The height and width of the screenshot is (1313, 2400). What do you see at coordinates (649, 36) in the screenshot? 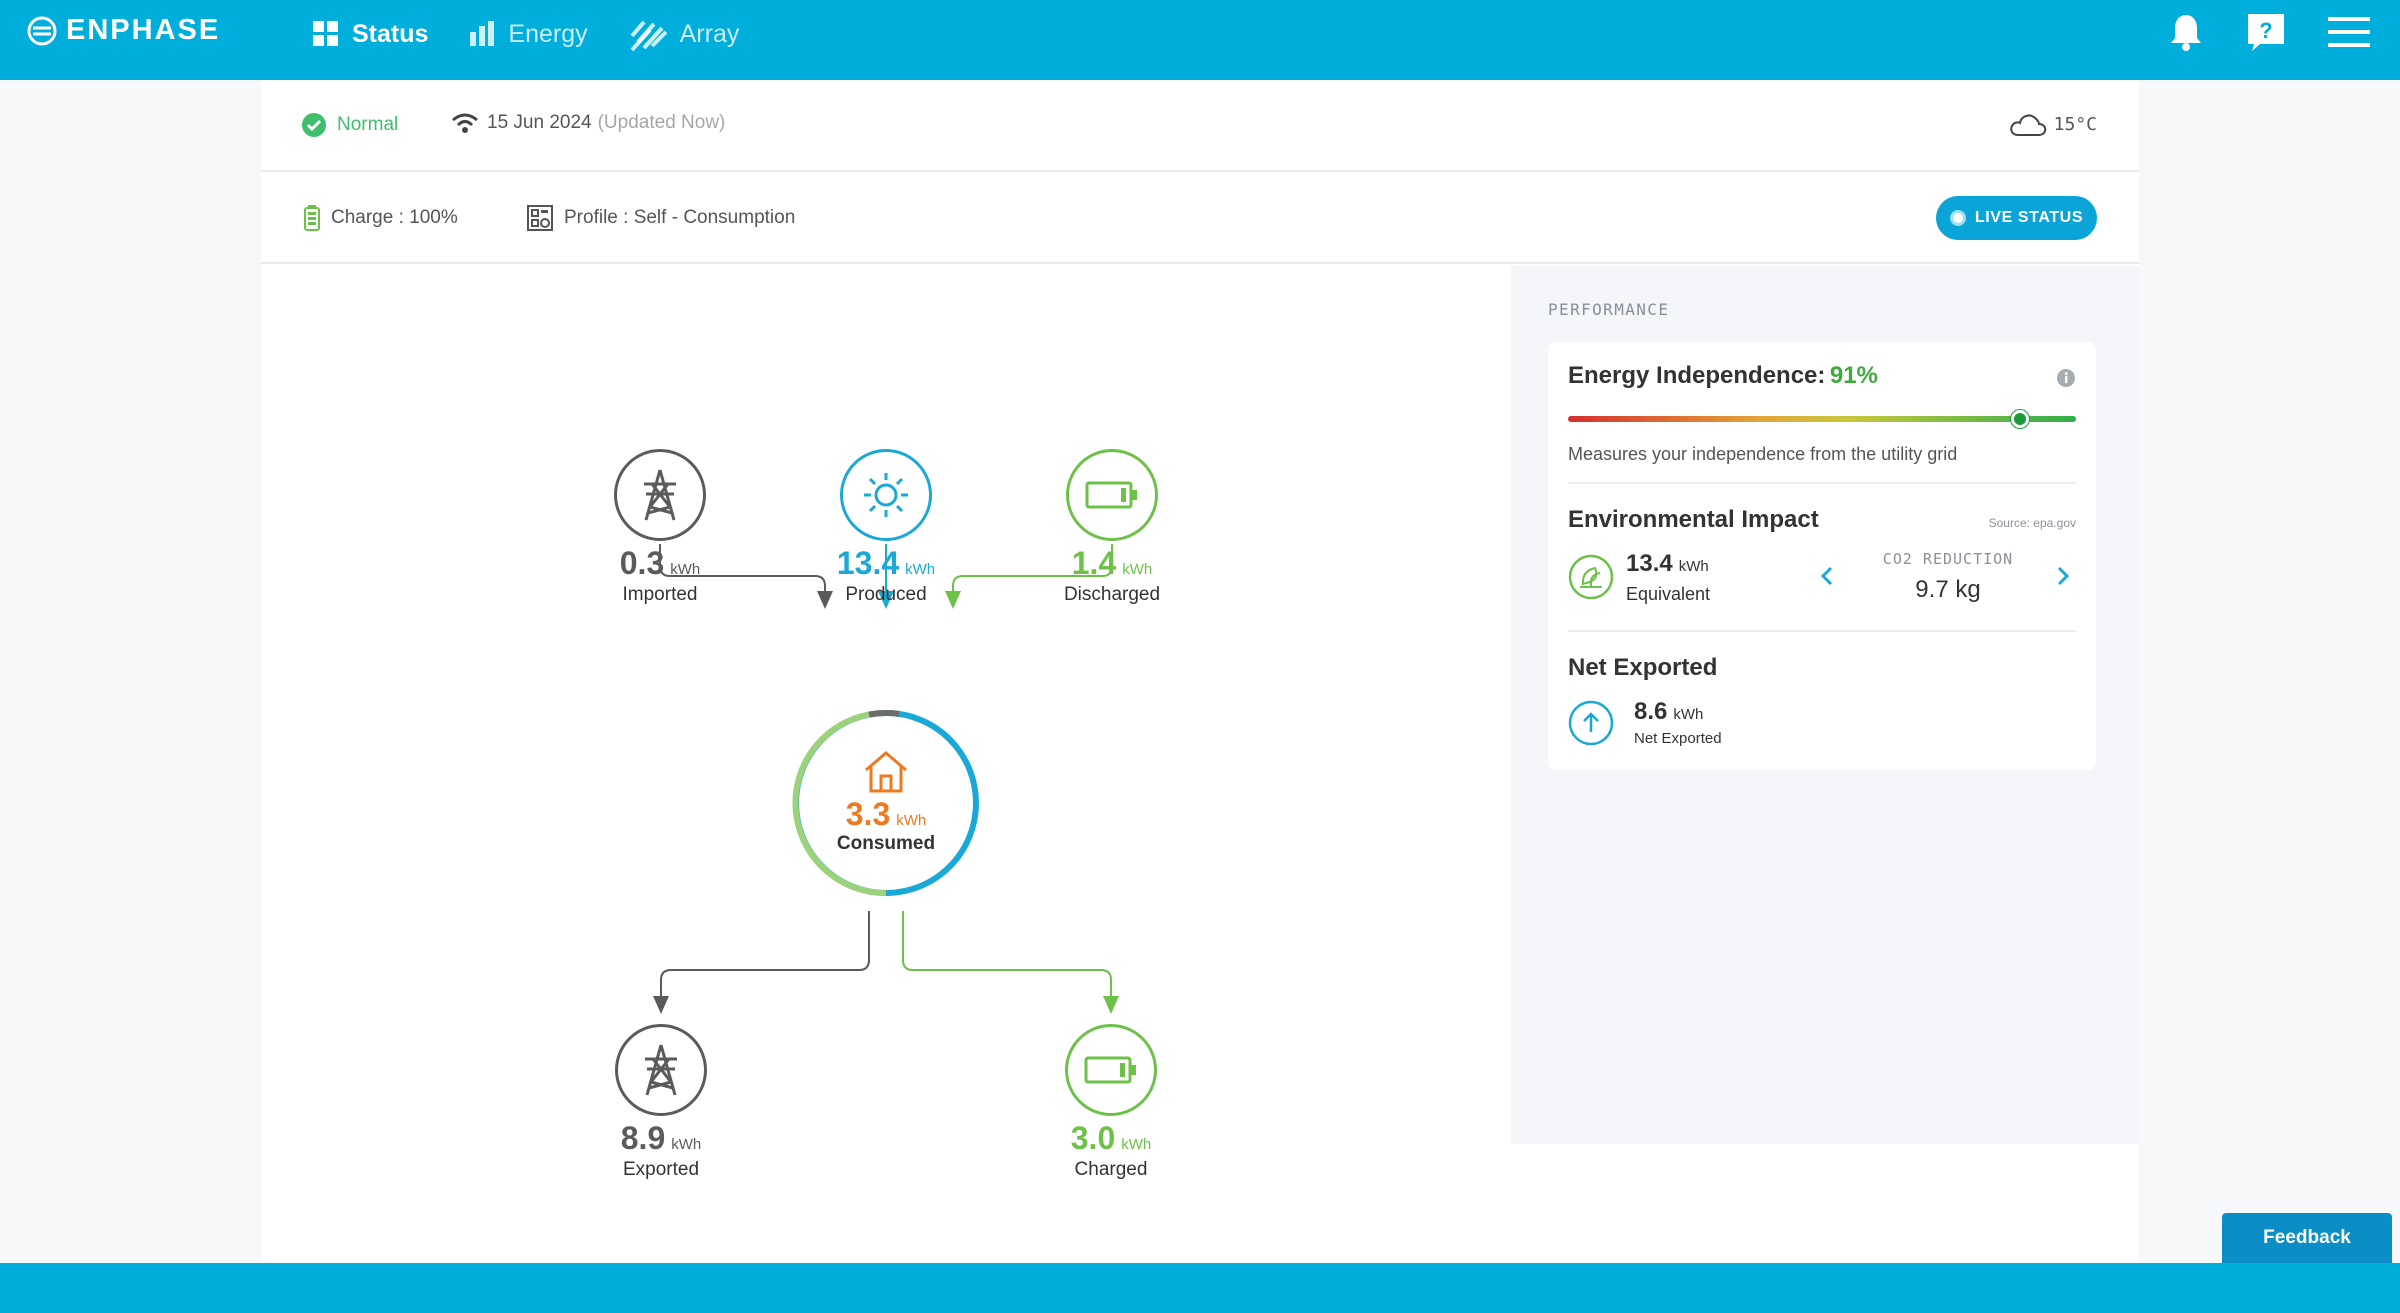
I see `solar-array-icon` at bounding box center [649, 36].